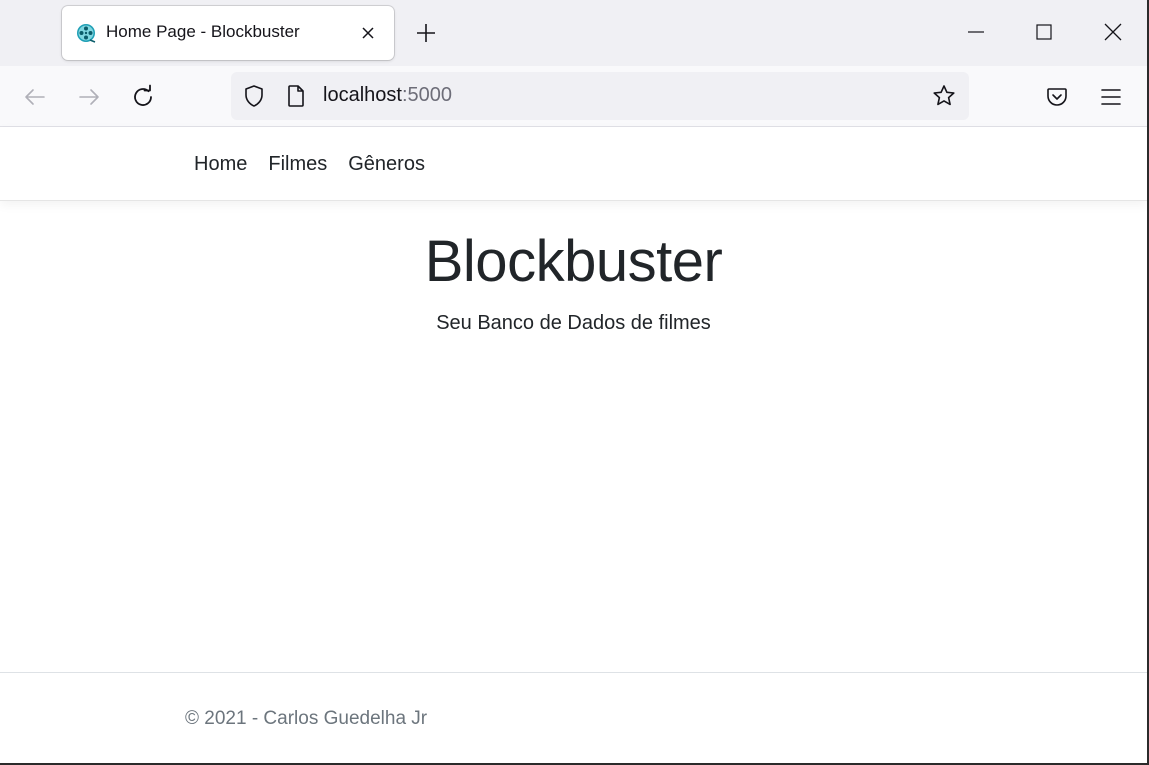 Image resolution: width=1149 pixels, height=765 pixels. Describe the element at coordinates (362, 95) in the screenshot. I see `url-host: localhost` at that location.